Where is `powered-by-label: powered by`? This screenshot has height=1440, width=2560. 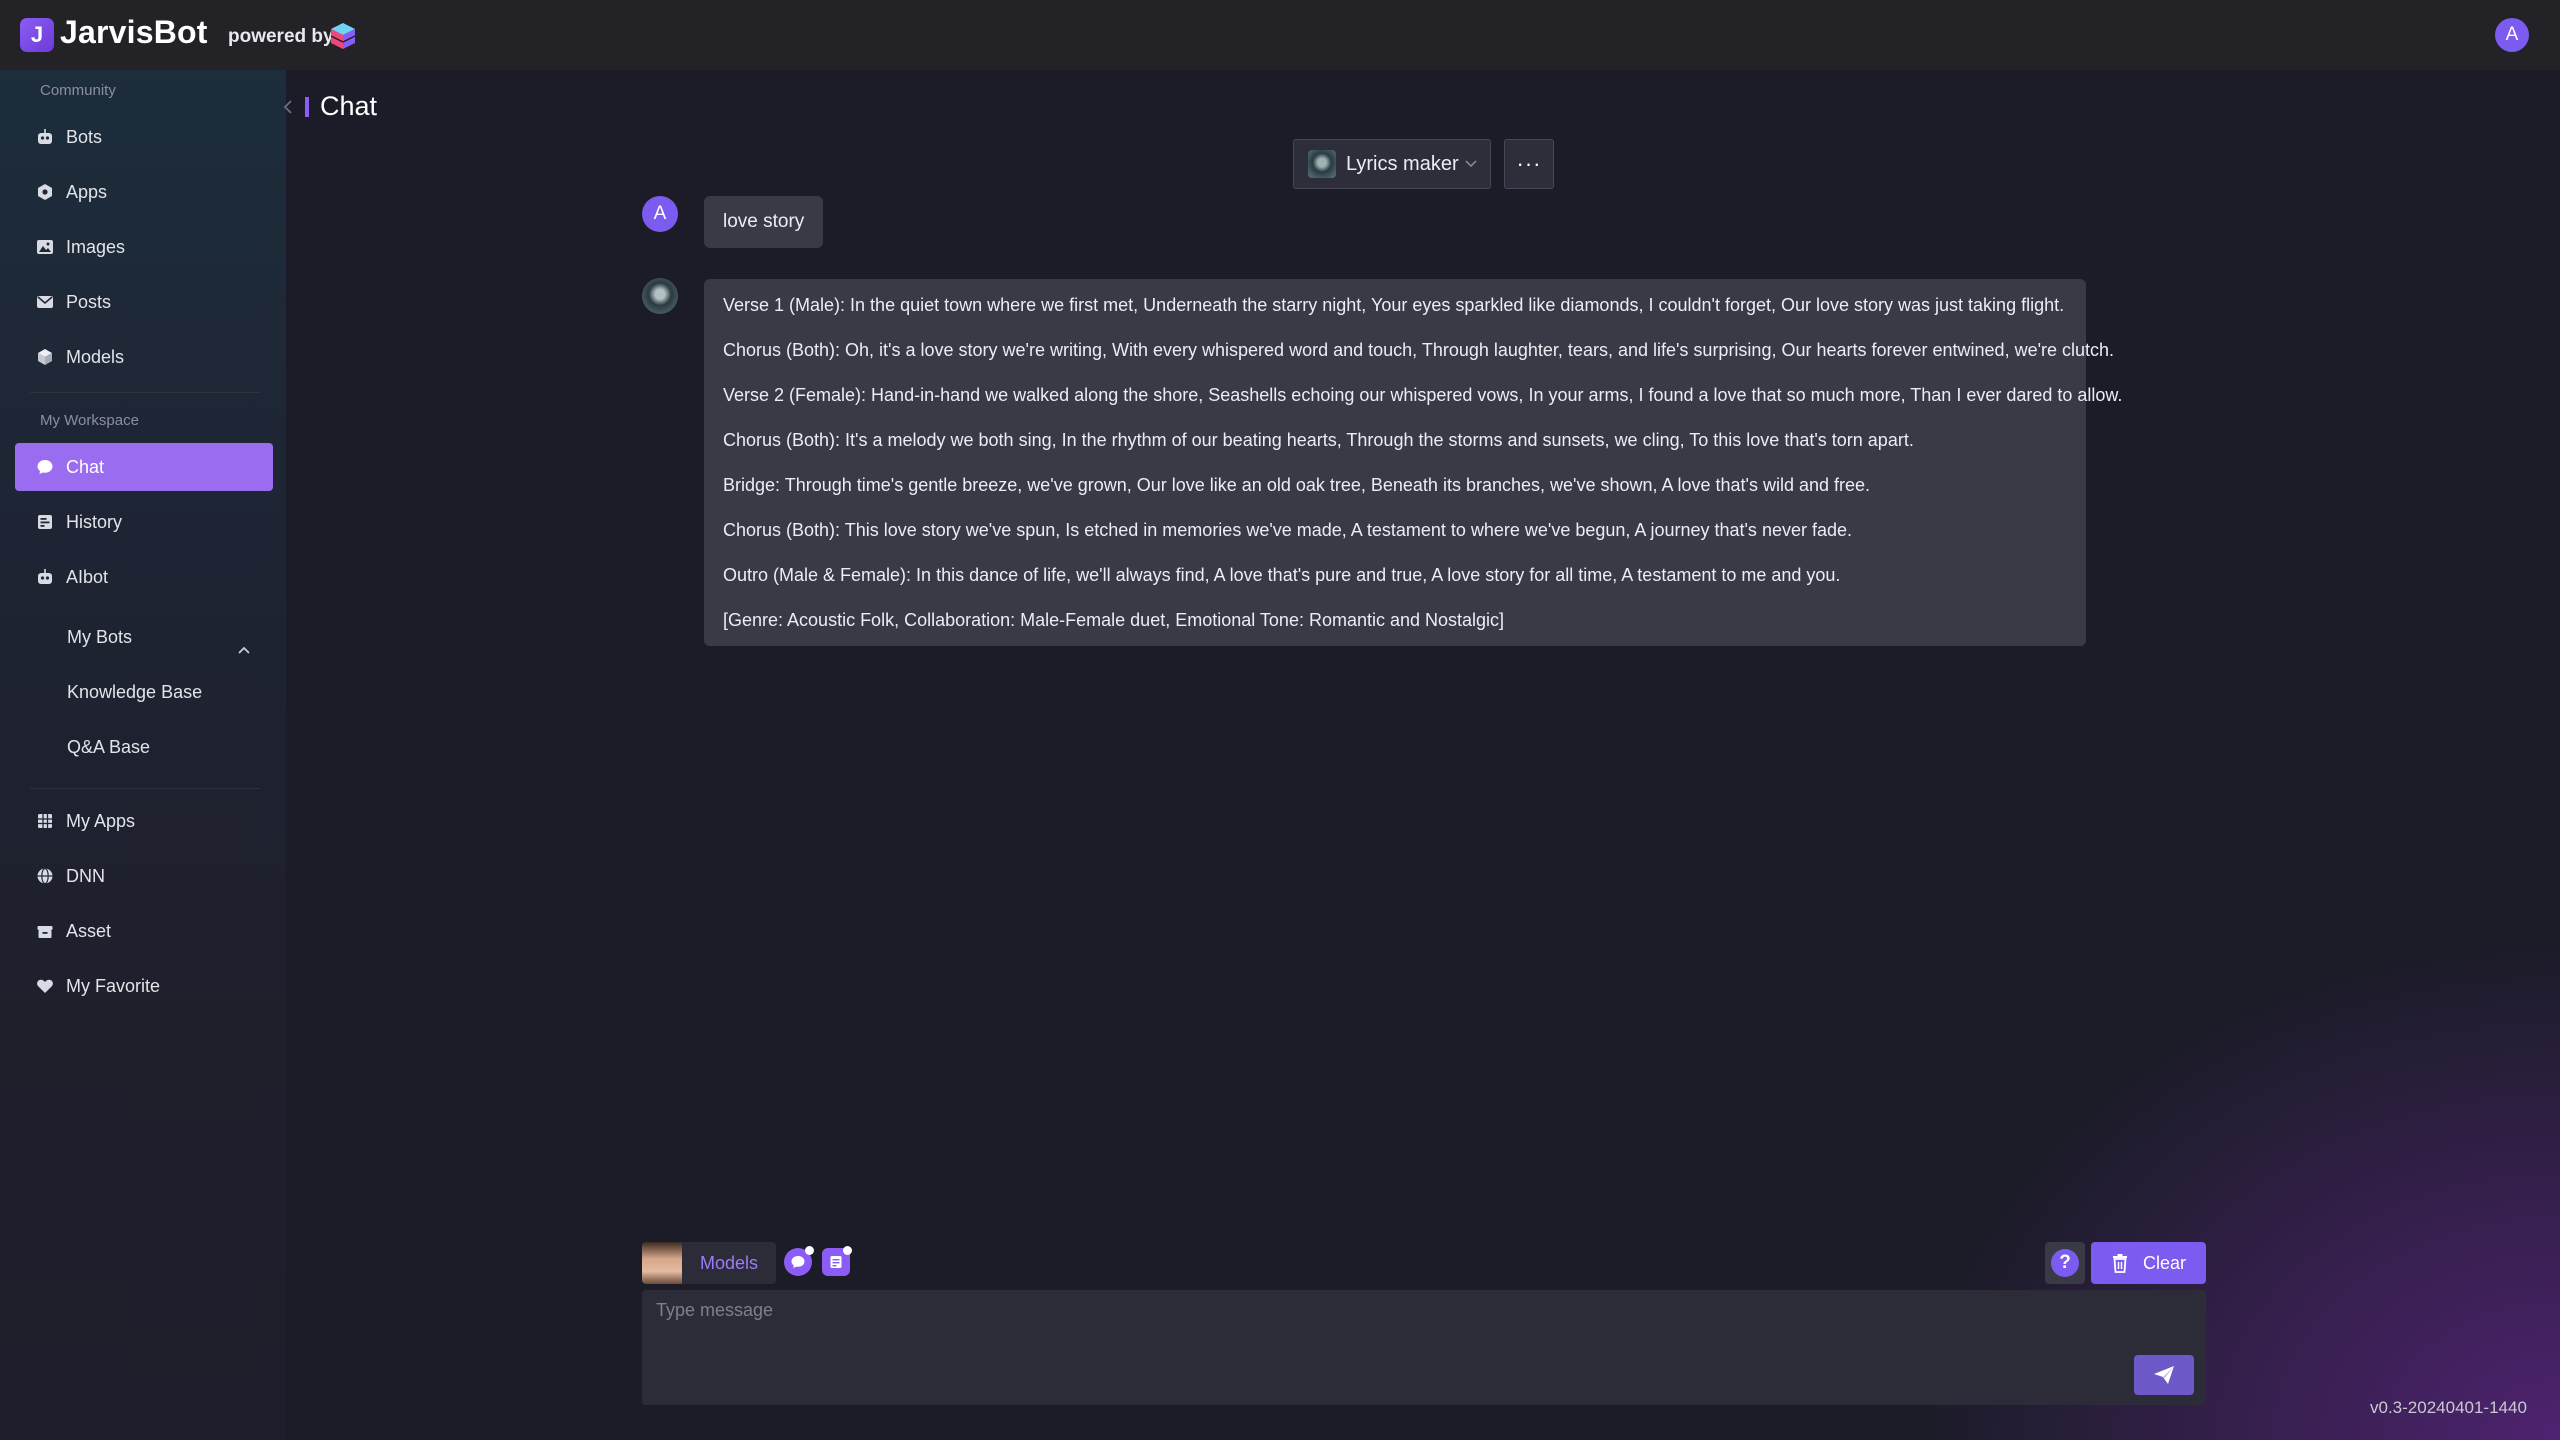
powered-by-label: powered by is located at coordinates (281, 36).